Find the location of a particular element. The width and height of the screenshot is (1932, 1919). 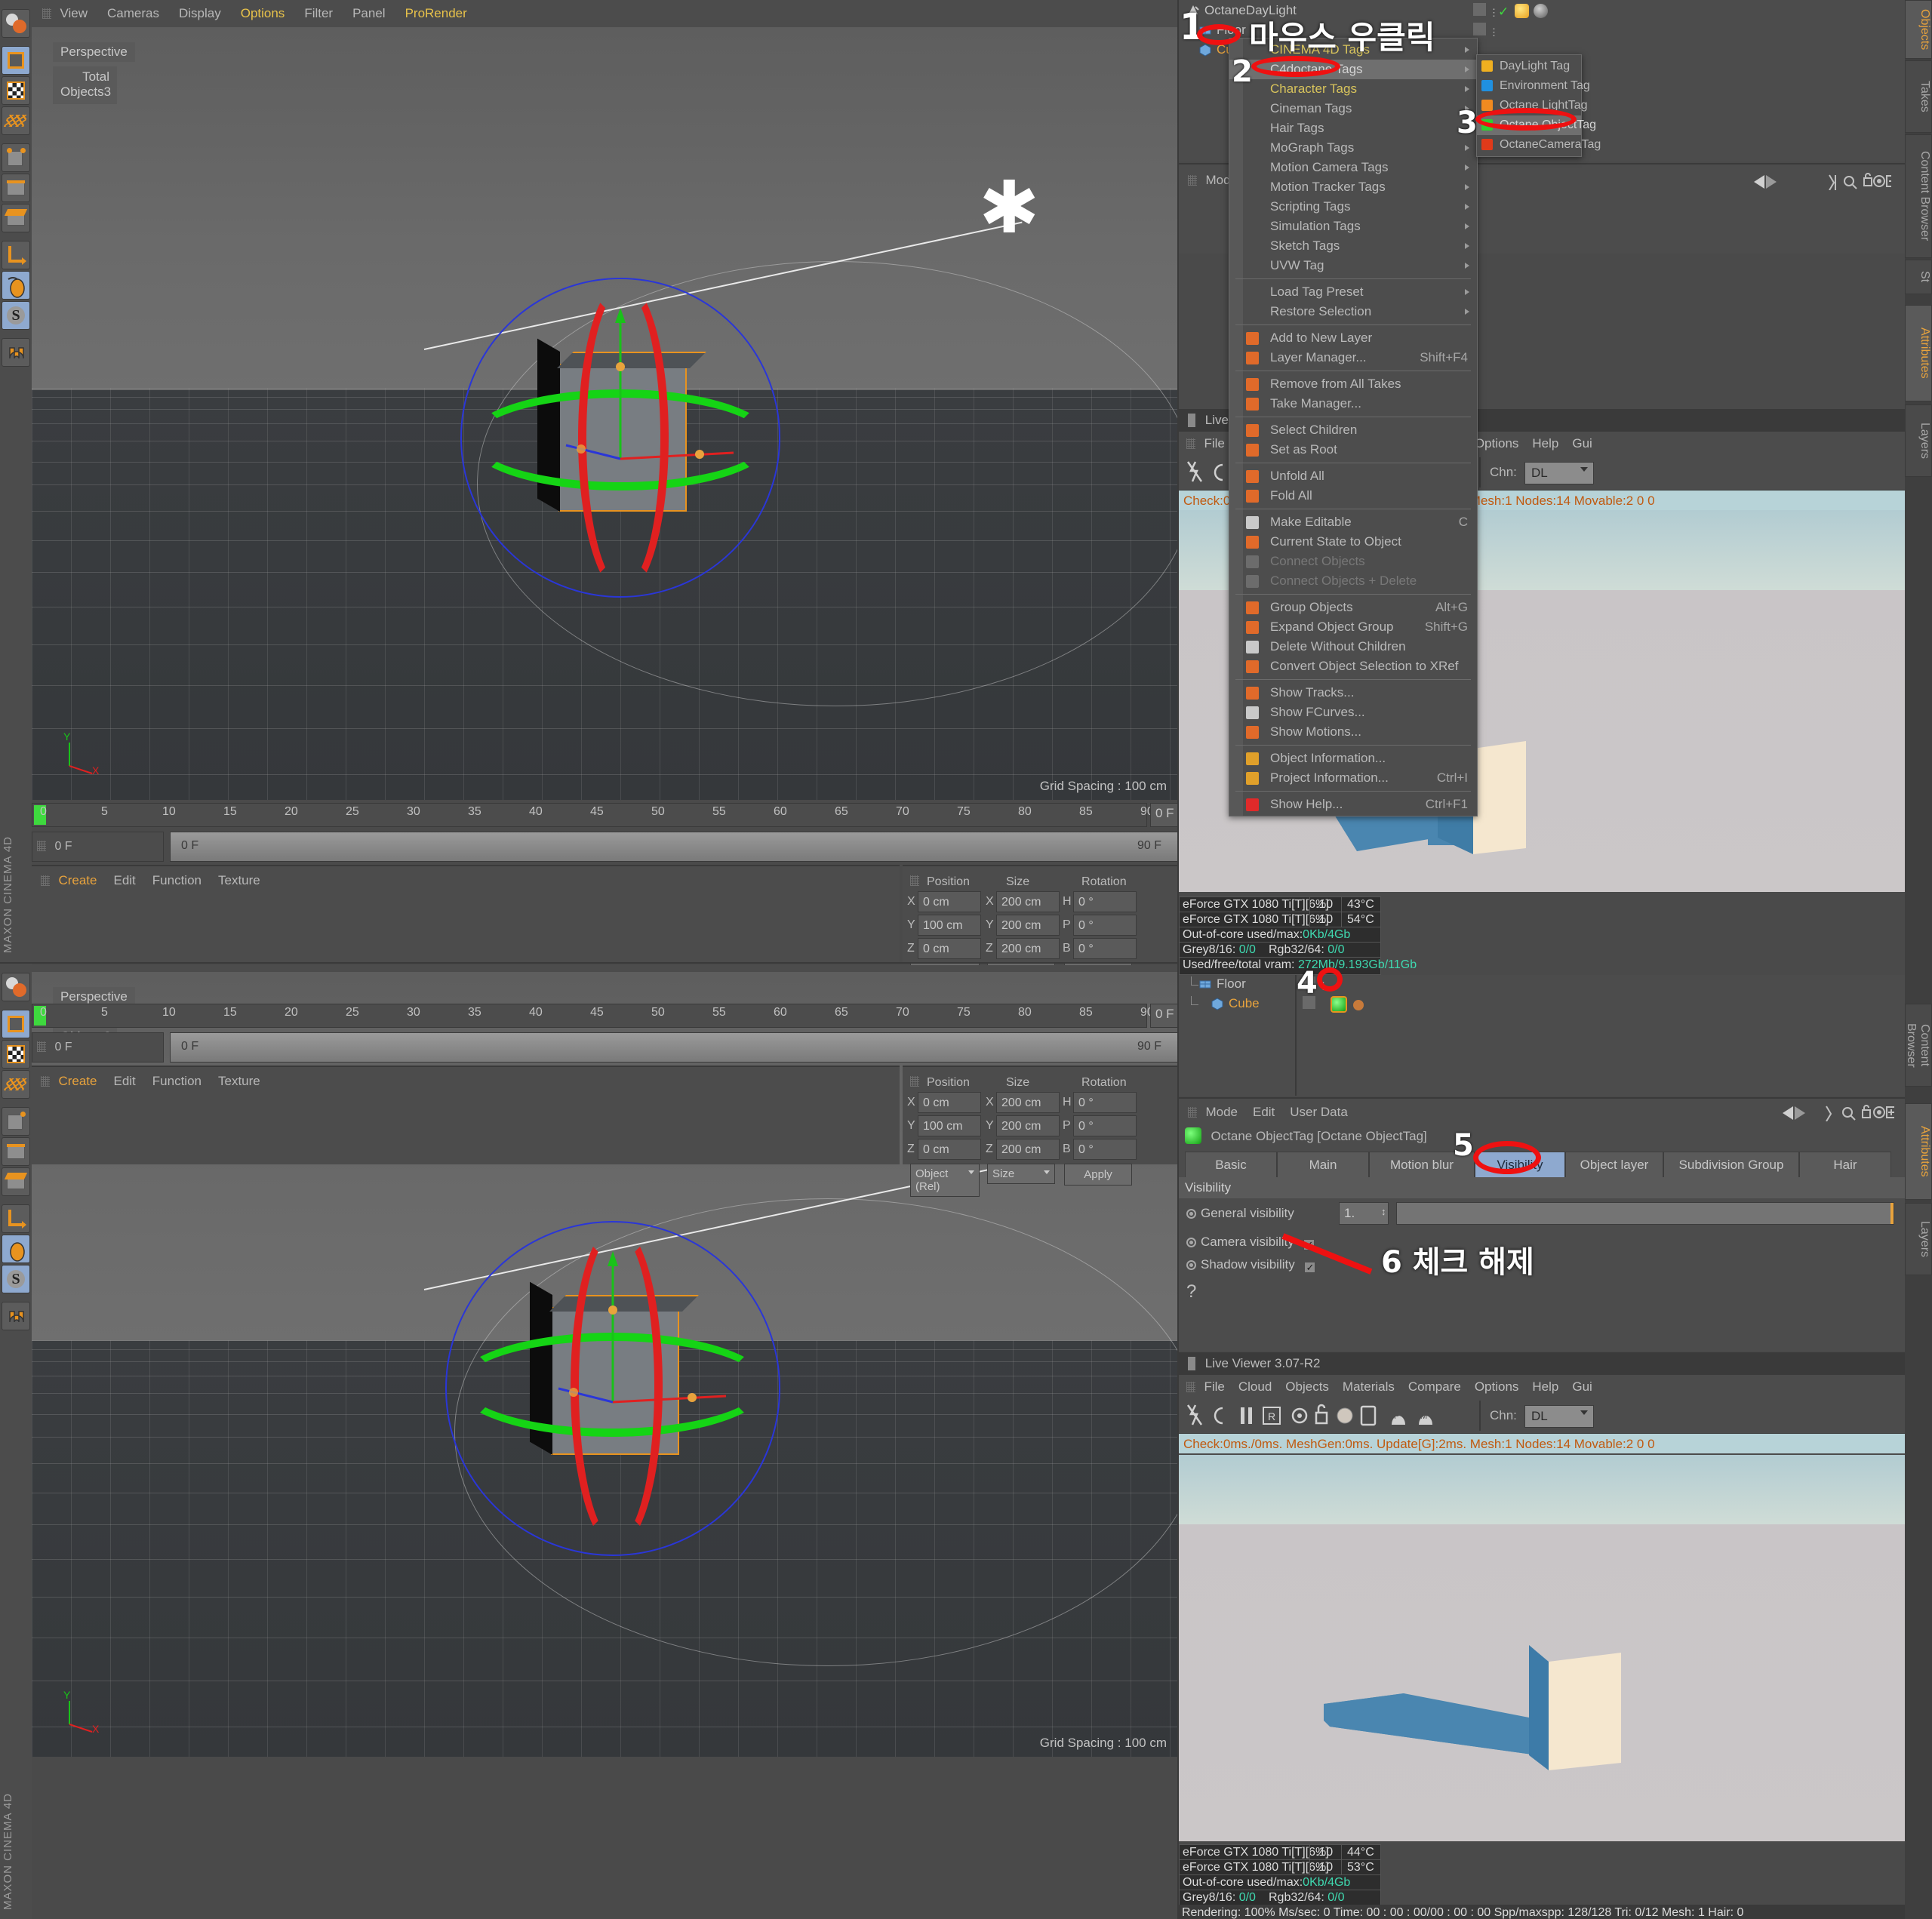

viewport-menu-display: Display is located at coordinates (200, 13).